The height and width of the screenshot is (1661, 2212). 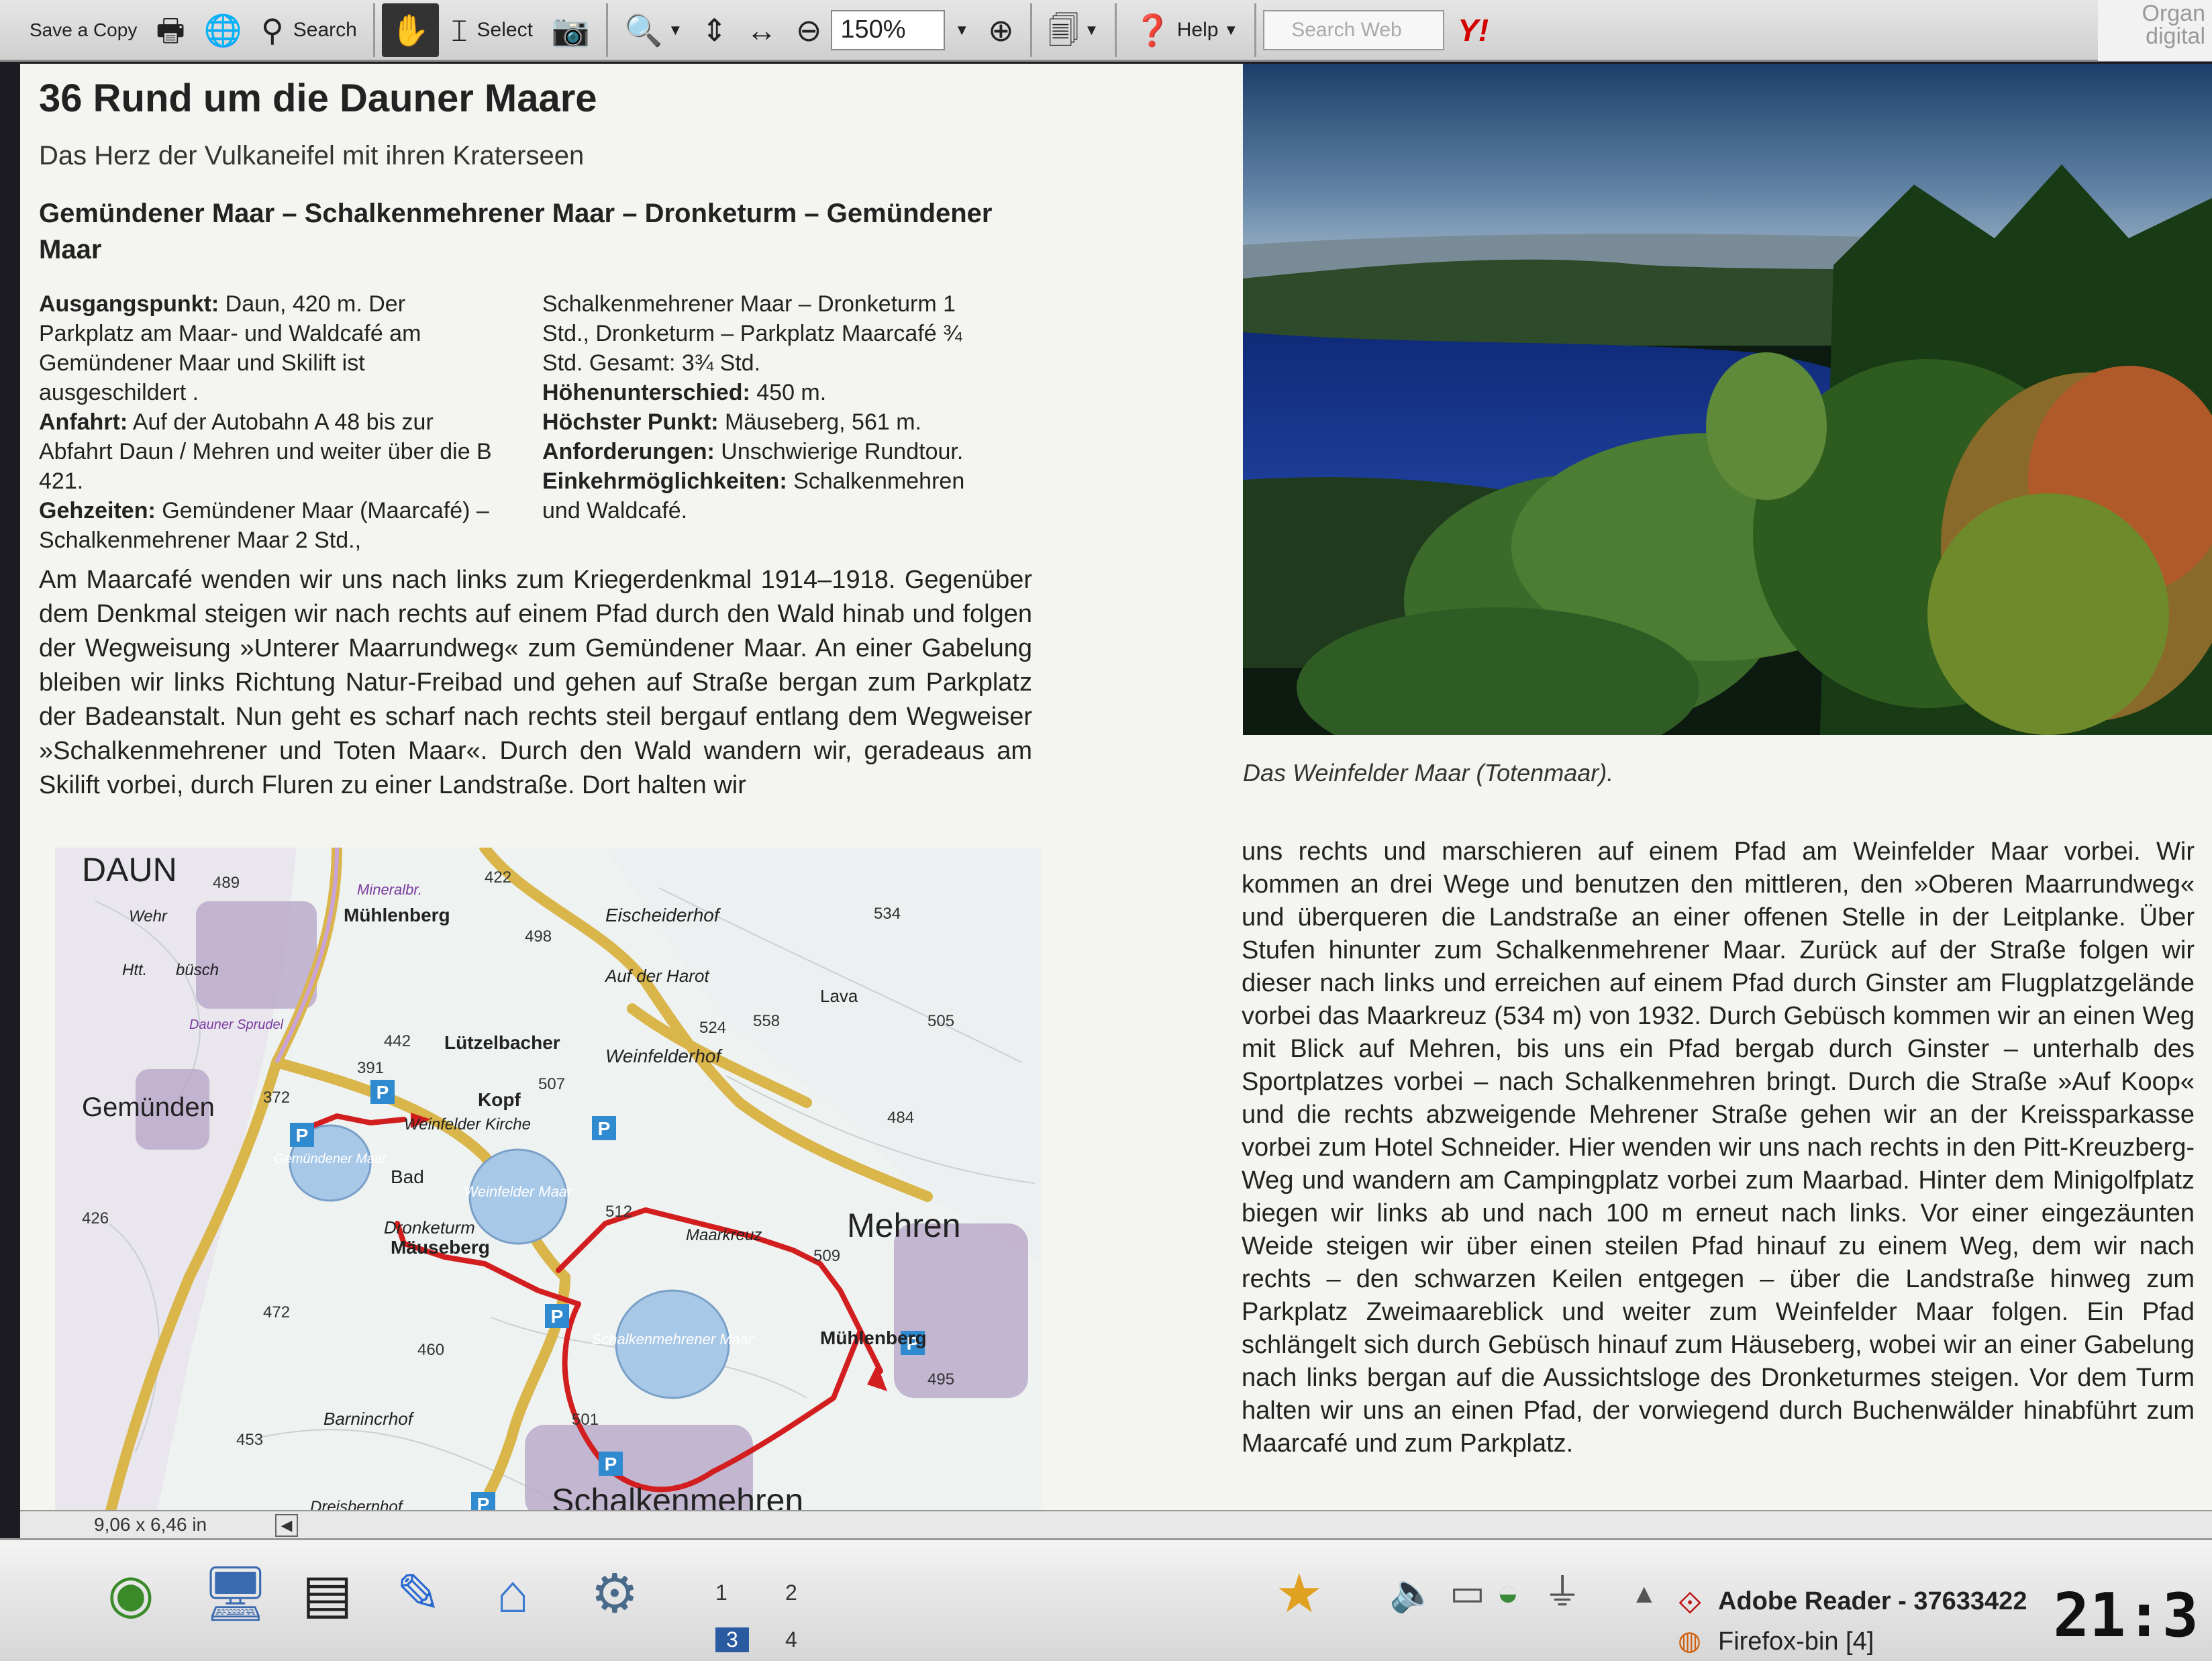 What do you see at coordinates (615, 1594) in the screenshot?
I see `network-icon: ⚙` at bounding box center [615, 1594].